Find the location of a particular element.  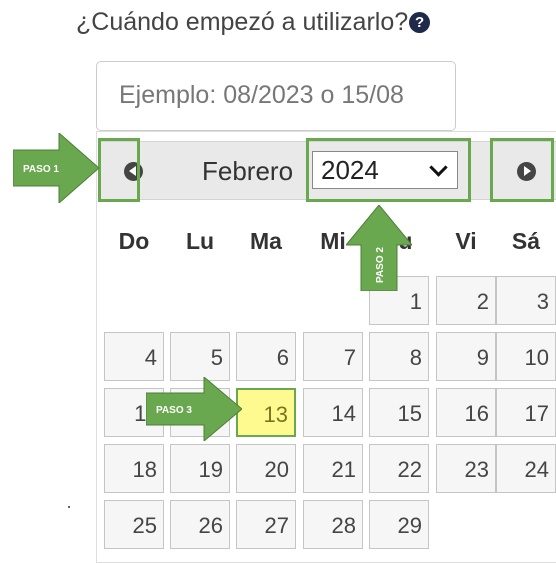

day-cell: 4 is located at coordinates (134, 356).